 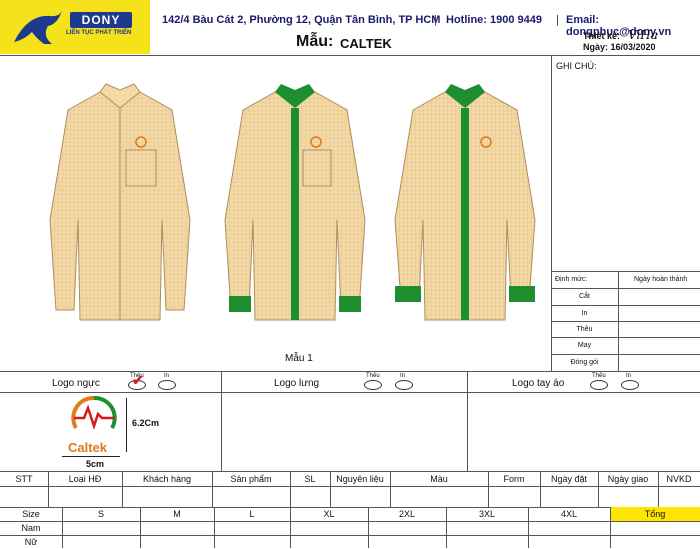 I want to click on height-dimension-line, so click(x=126, y=425).